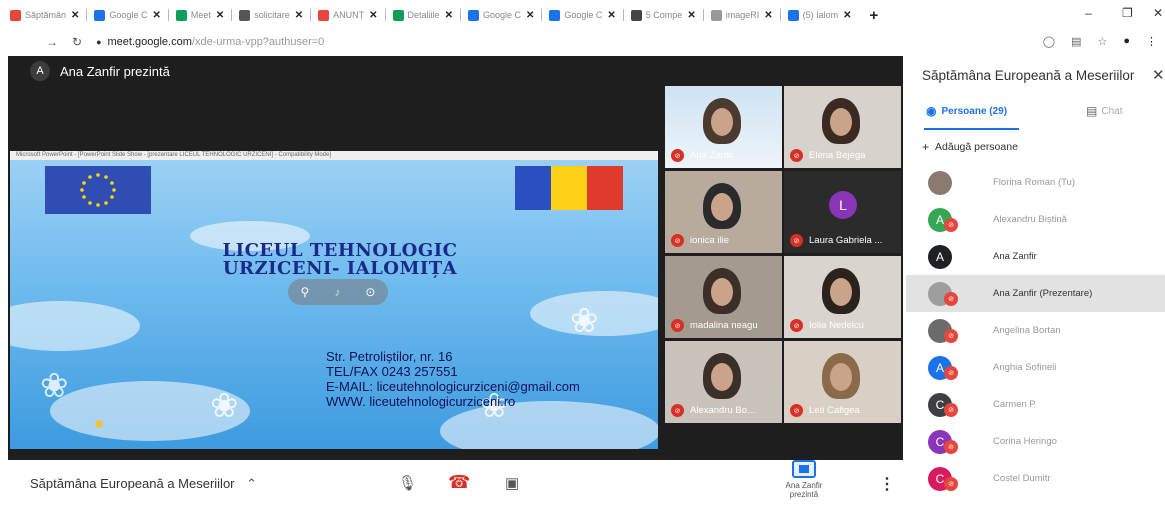 The height and width of the screenshot is (526, 1165). What do you see at coordinates (271, 15) in the screenshot?
I see `browser-tab: solicitare ✕` at bounding box center [271, 15].